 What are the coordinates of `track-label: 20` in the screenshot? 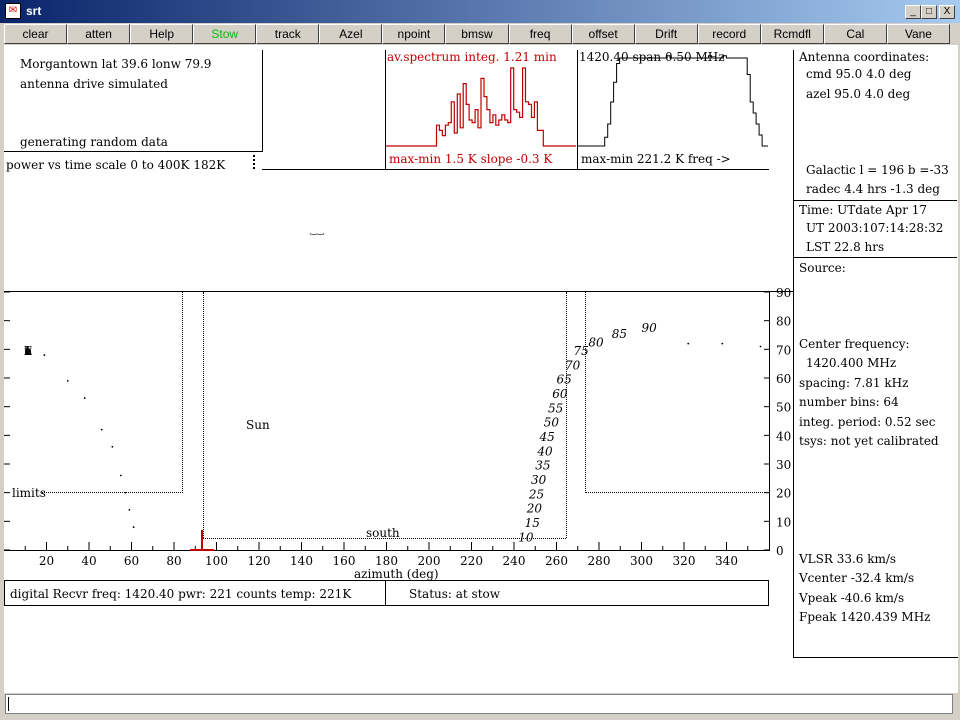 It's located at (534, 509).